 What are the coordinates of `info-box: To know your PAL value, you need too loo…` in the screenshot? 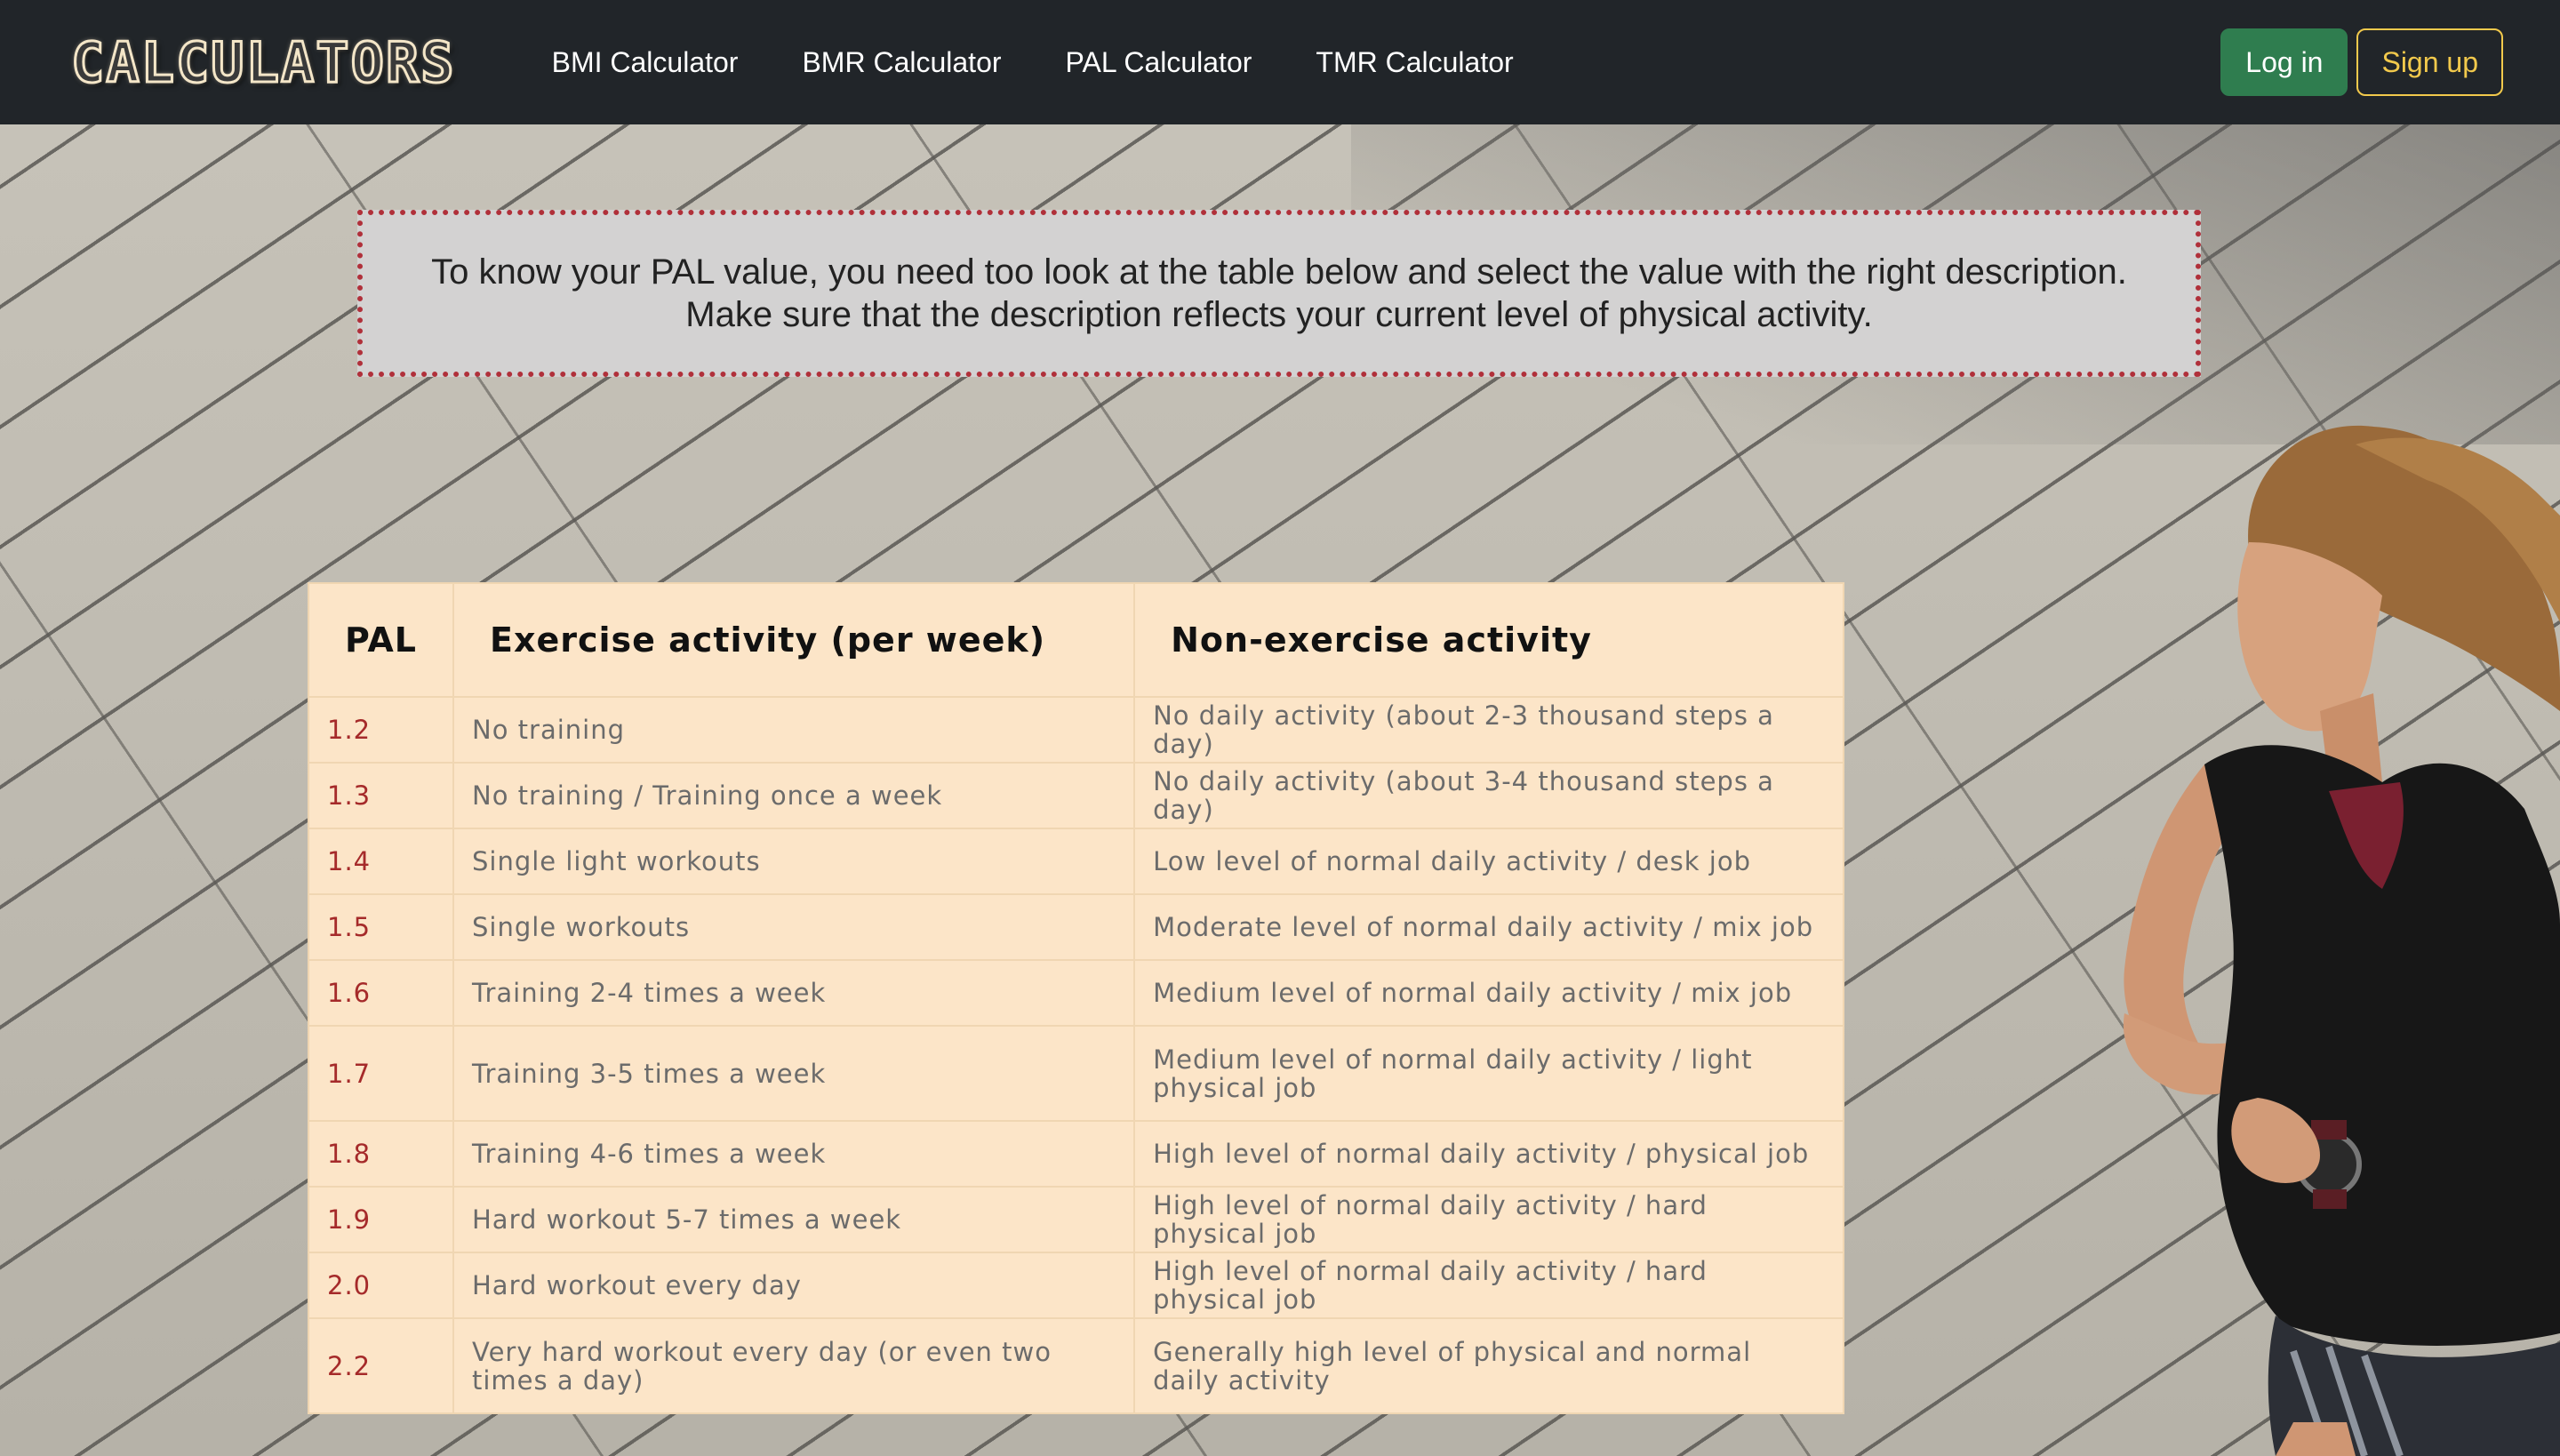 It's located at (1279, 293).